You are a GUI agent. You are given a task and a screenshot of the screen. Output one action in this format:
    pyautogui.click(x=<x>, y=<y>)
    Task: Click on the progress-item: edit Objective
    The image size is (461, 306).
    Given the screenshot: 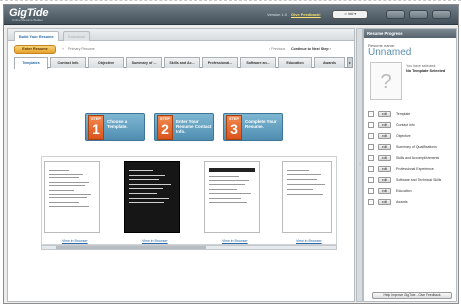 What is the action you would take?
    pyautogui.click(x=411, y=136)
    